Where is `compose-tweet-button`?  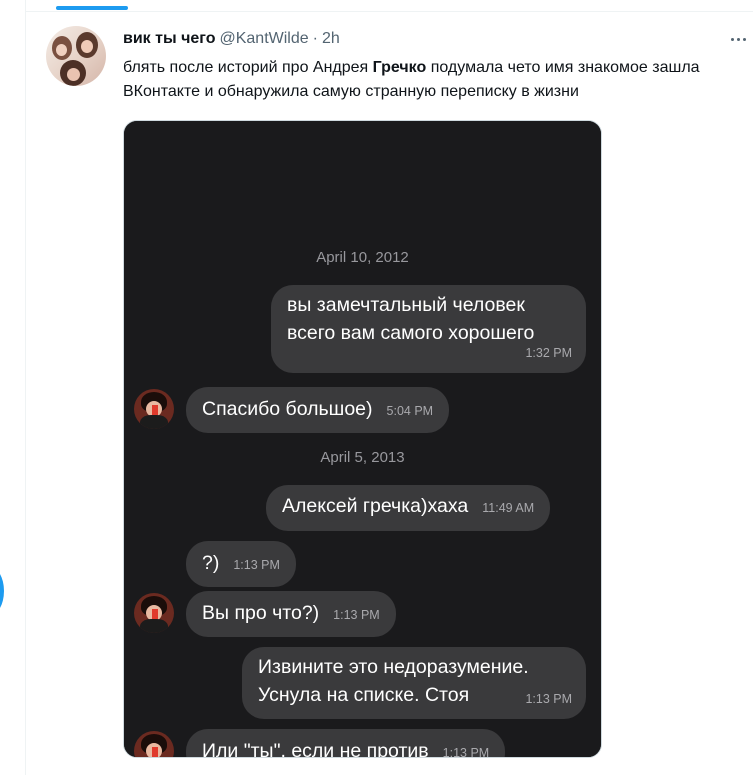
compose-tweet-button is located at coordinates (2, 591).